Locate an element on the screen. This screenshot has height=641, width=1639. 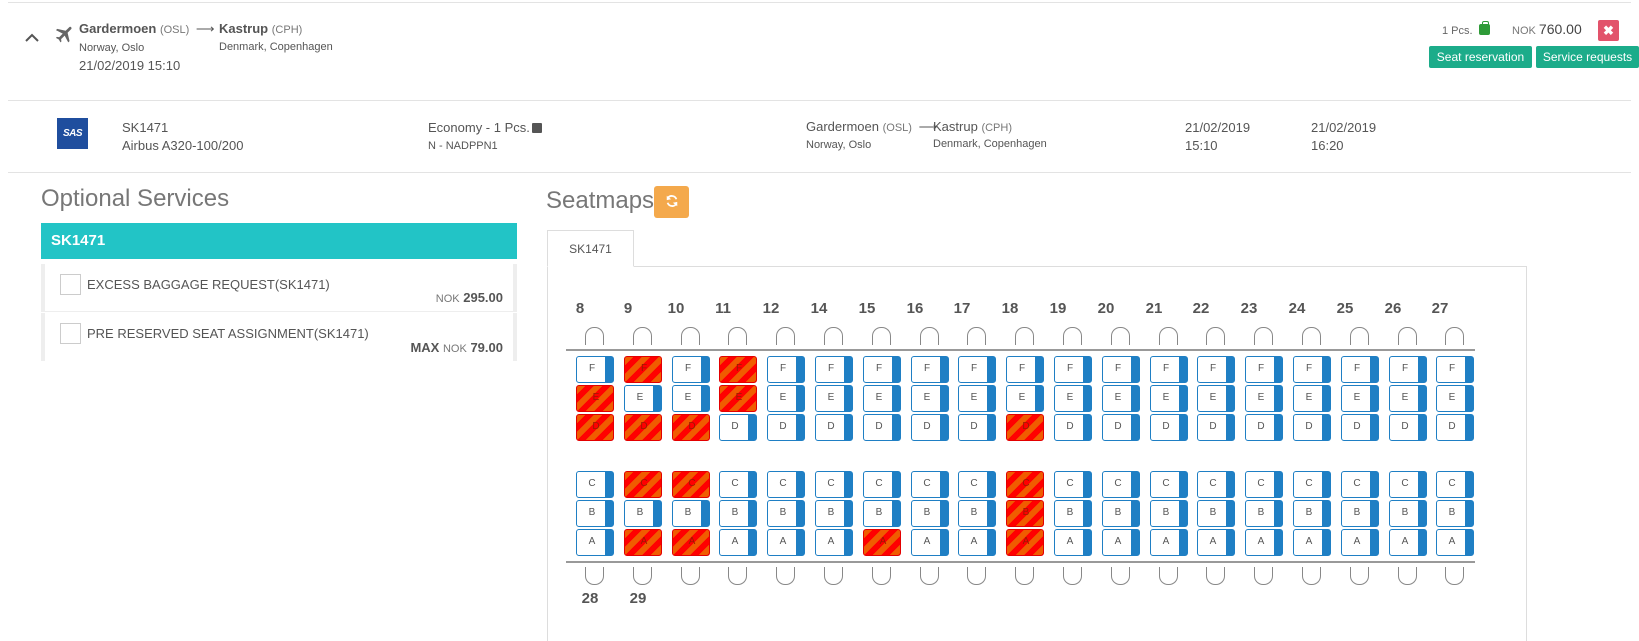
seat-21D: D is located at coordinates (1169, 427).